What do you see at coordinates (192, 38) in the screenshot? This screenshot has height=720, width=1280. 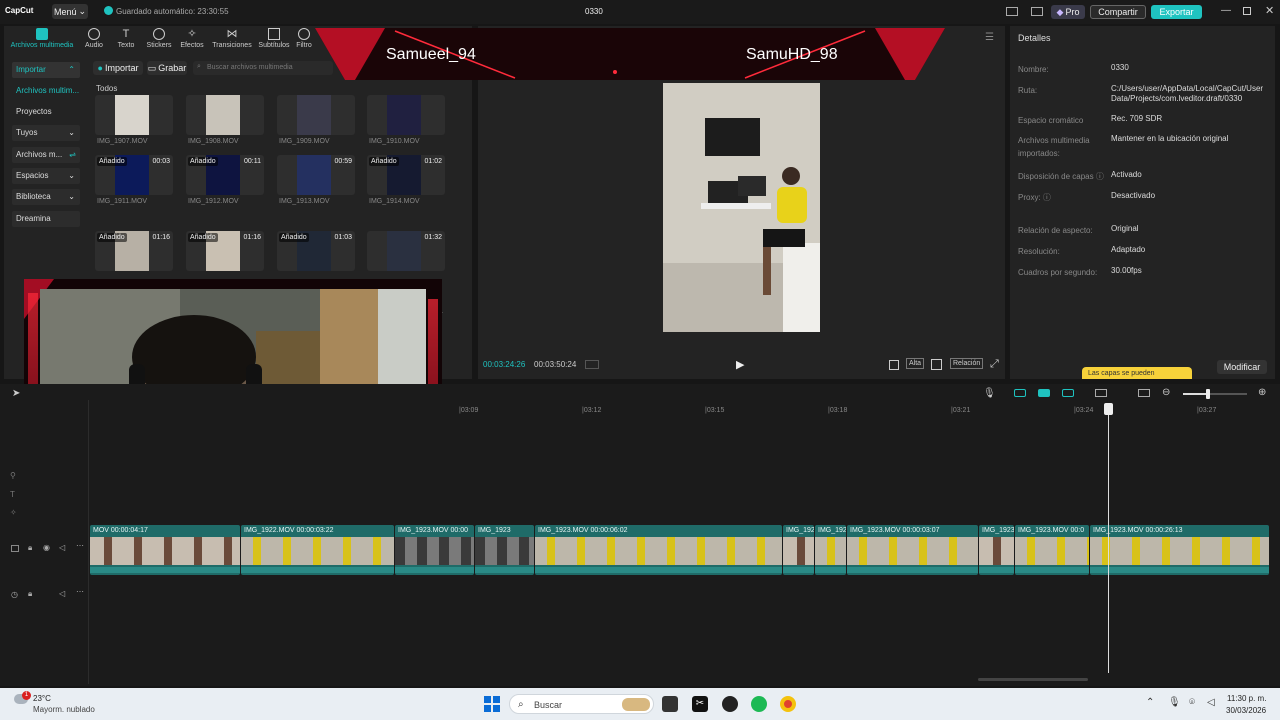 I see `tab-effects: ✧ Efectos` at bounding box center [192, 38].